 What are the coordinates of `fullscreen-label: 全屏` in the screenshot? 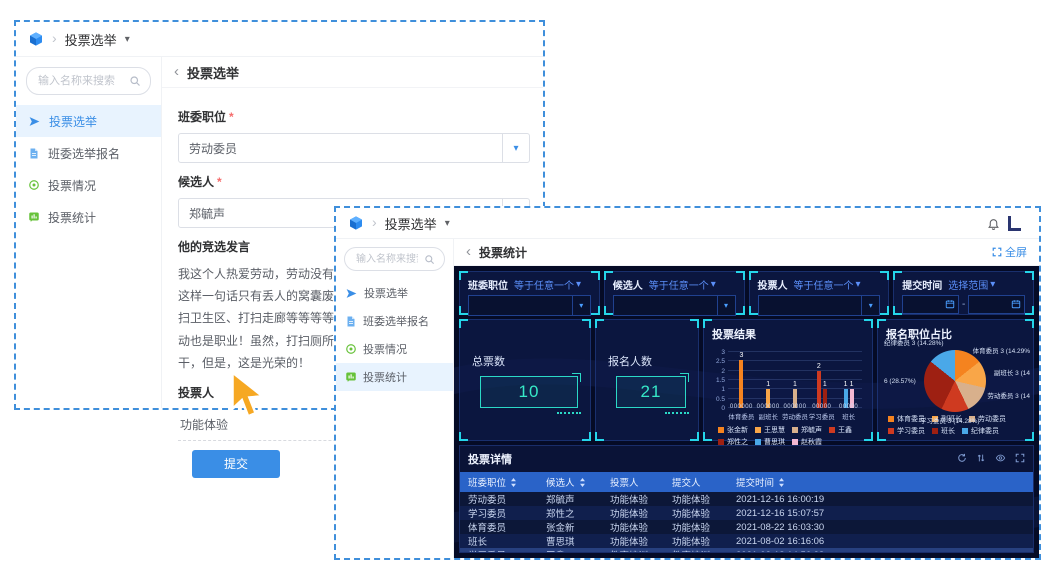 It's located at (1016, 253).